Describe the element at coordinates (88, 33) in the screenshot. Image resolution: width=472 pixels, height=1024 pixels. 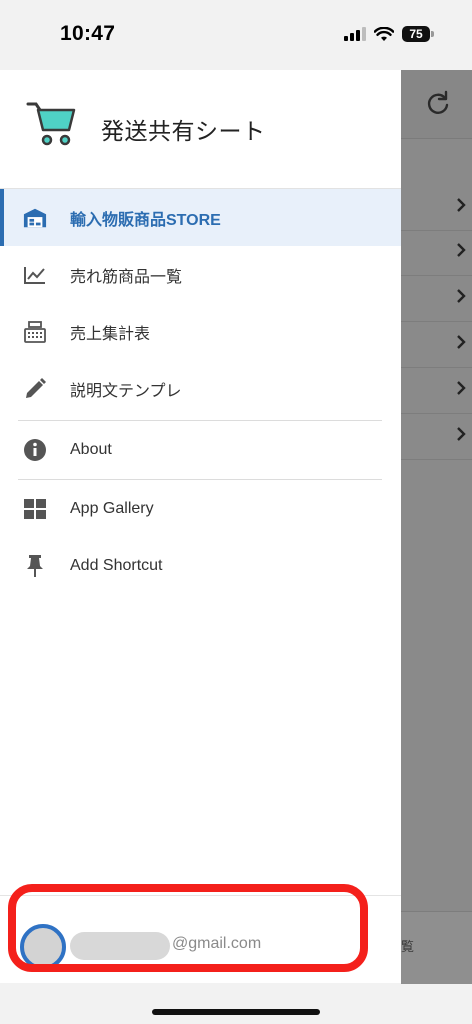
I see `status-time: 10:47` at that location.